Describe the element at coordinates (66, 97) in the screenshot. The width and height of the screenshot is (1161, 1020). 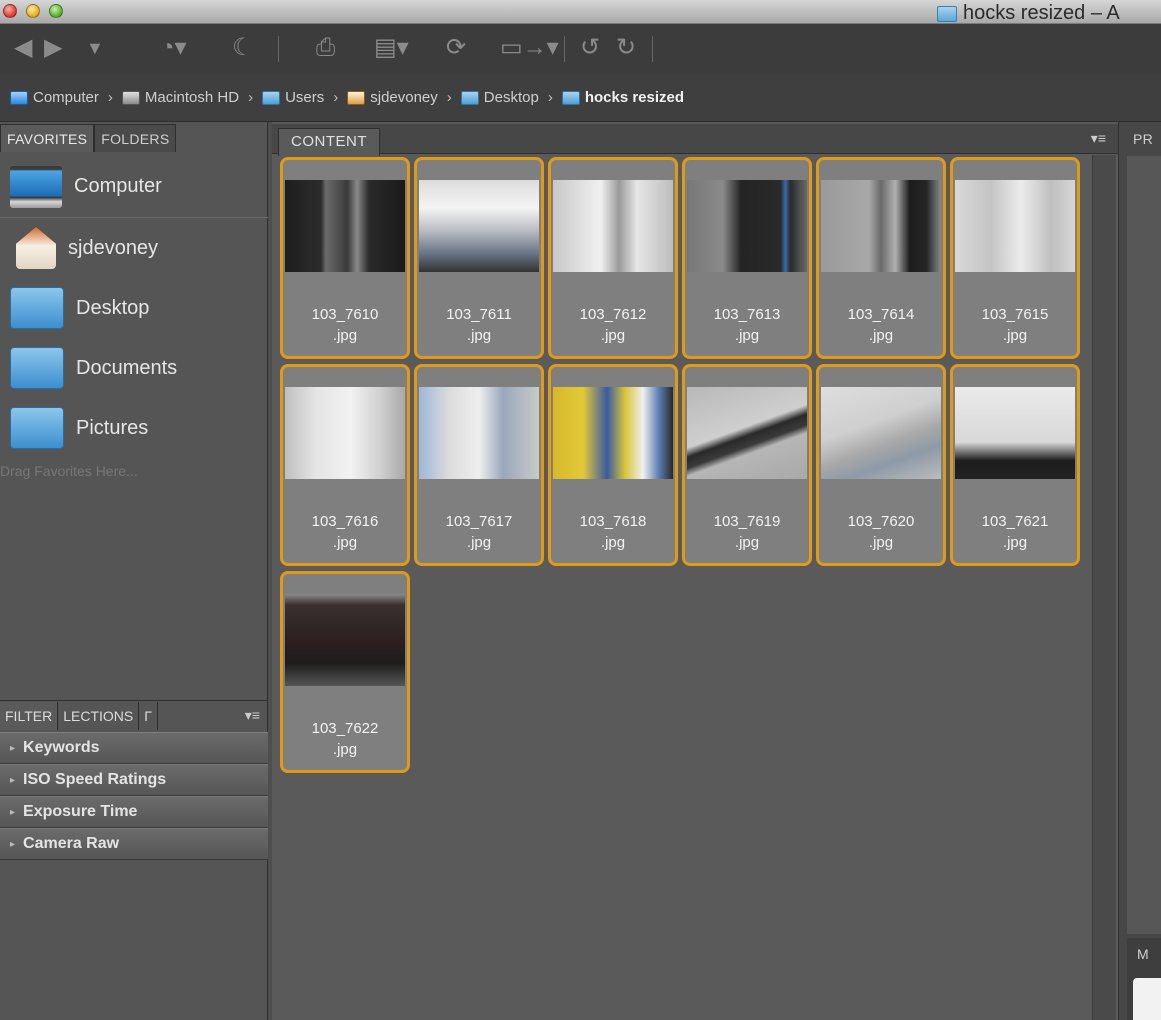
I see `breadcrumb-label: Computer` at that location.